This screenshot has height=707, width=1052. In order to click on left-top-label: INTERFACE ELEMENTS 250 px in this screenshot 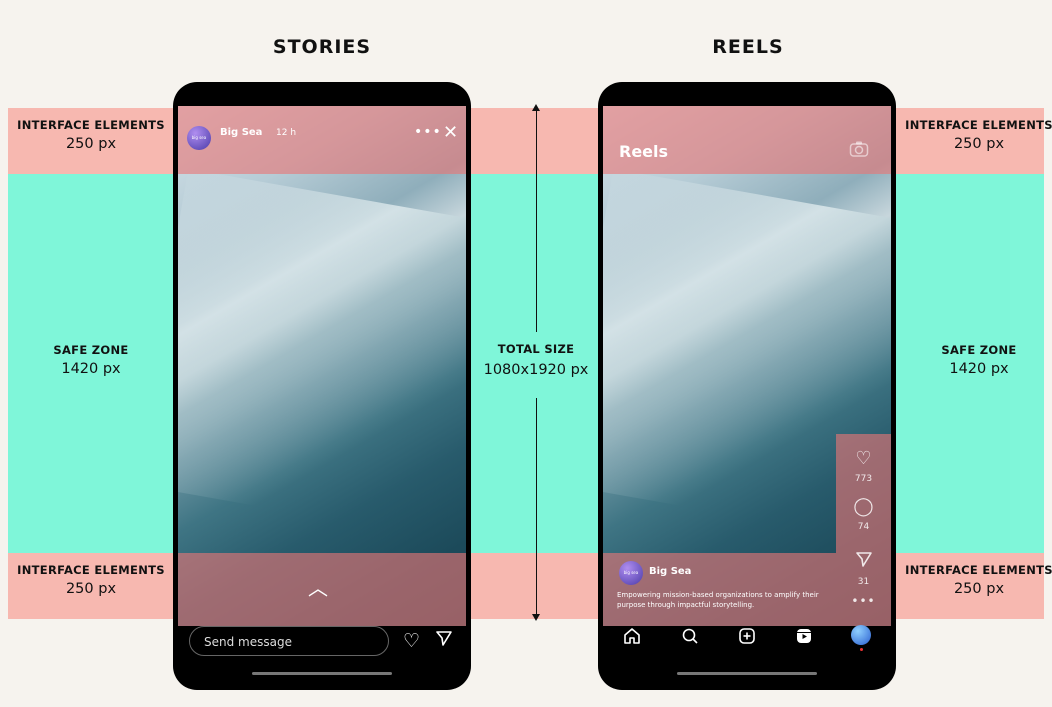, I will do `click(91, 135)`.